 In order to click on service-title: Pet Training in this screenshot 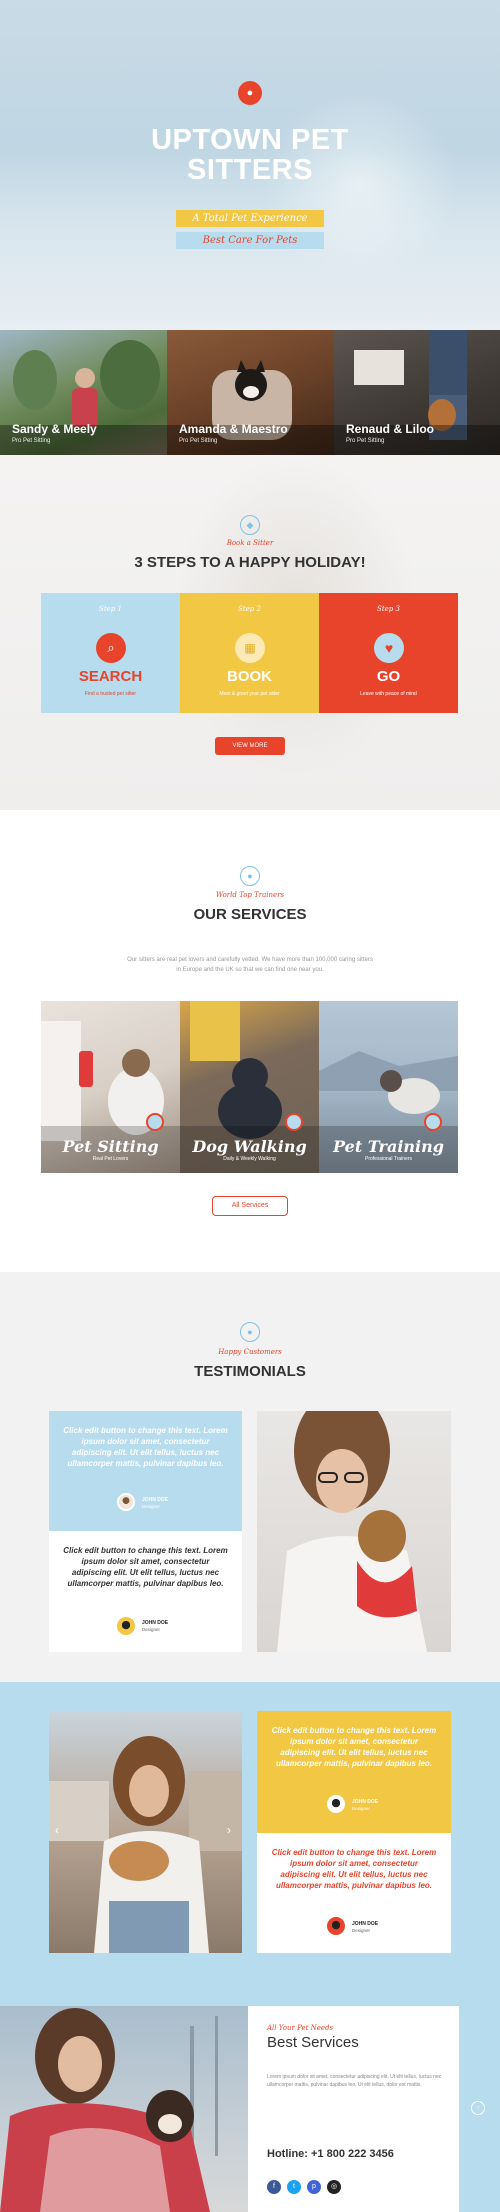, I will do `click(388, 1146)`.